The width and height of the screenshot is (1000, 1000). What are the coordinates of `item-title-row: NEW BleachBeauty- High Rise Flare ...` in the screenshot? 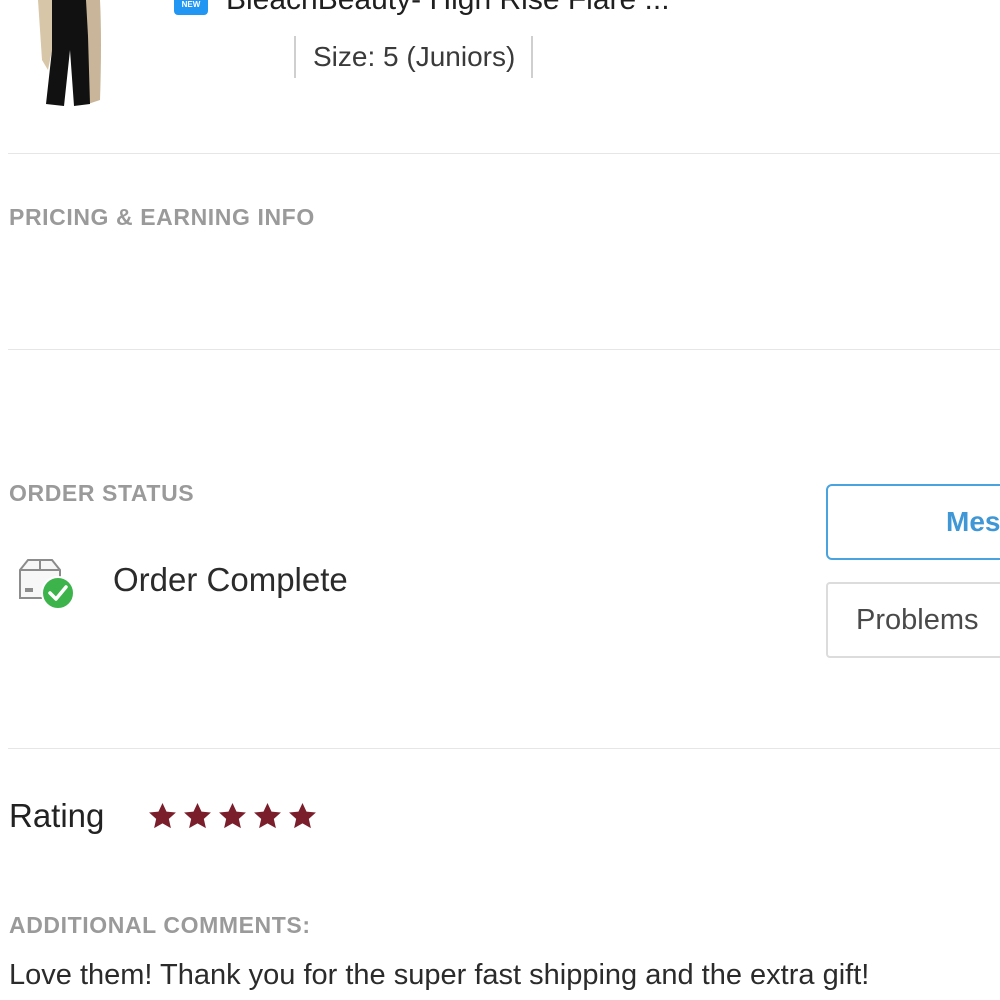 It's located at (422, 11).